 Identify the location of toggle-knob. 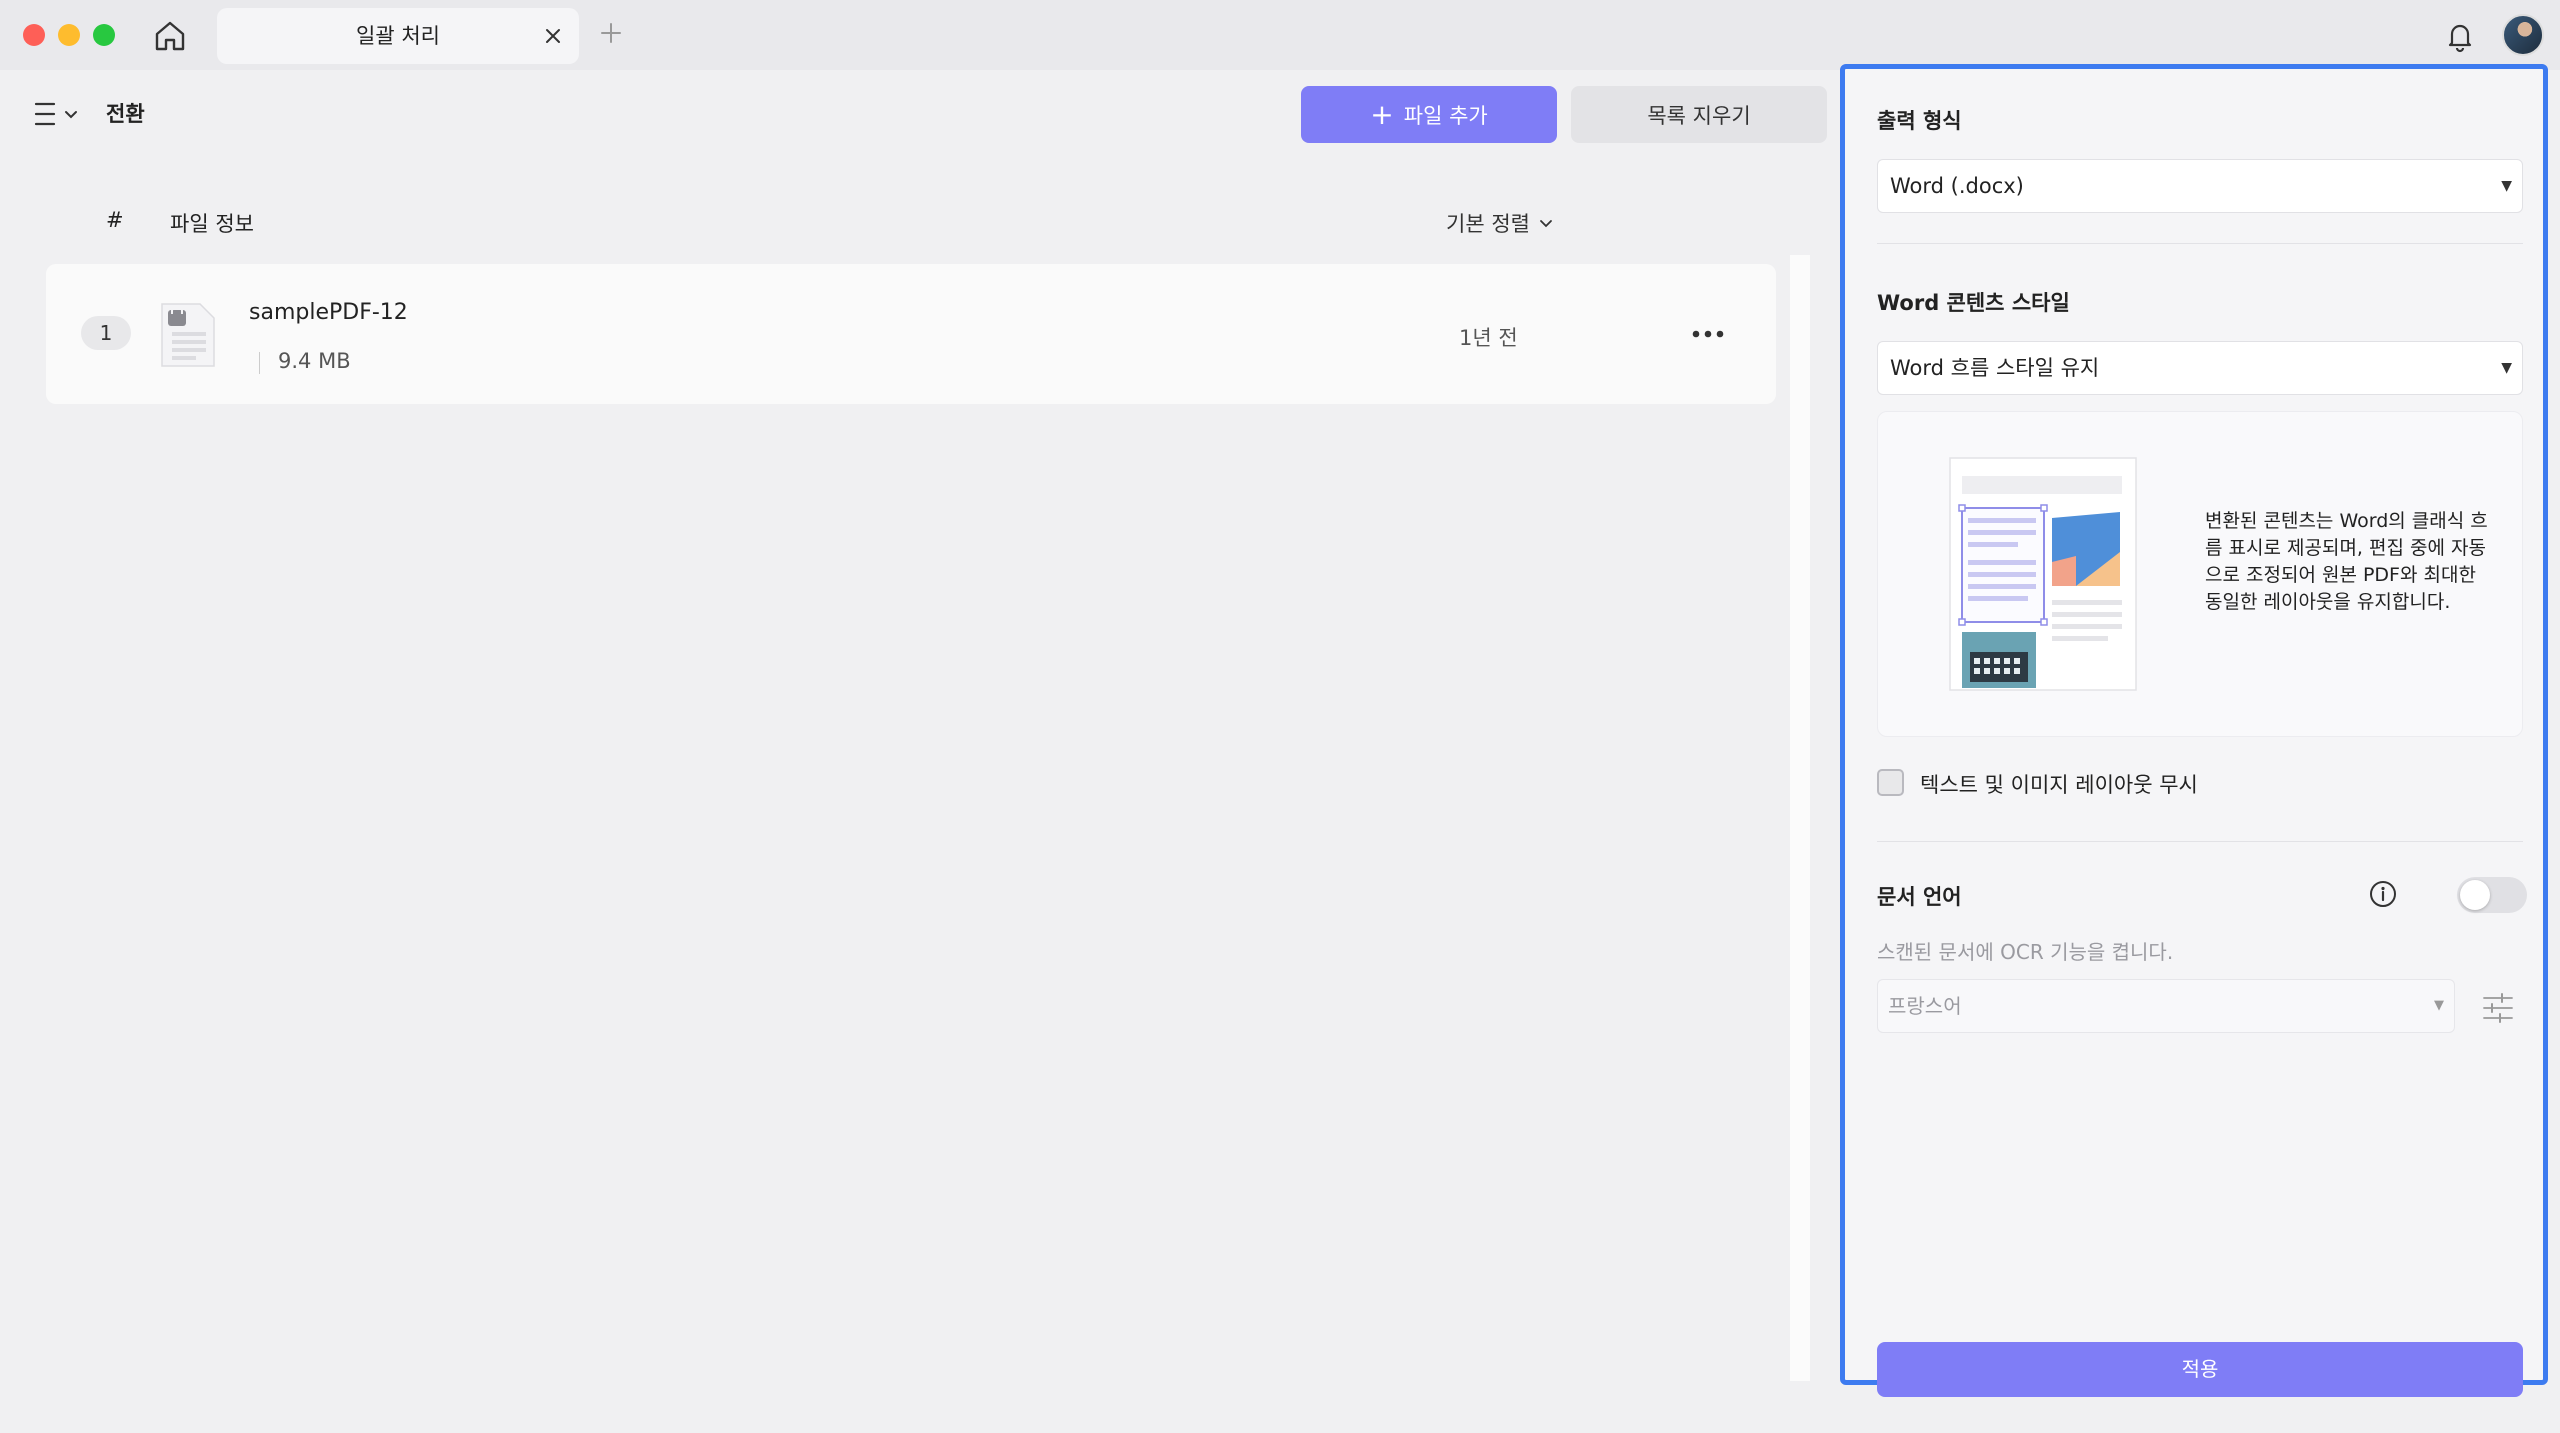
(2475, 895).